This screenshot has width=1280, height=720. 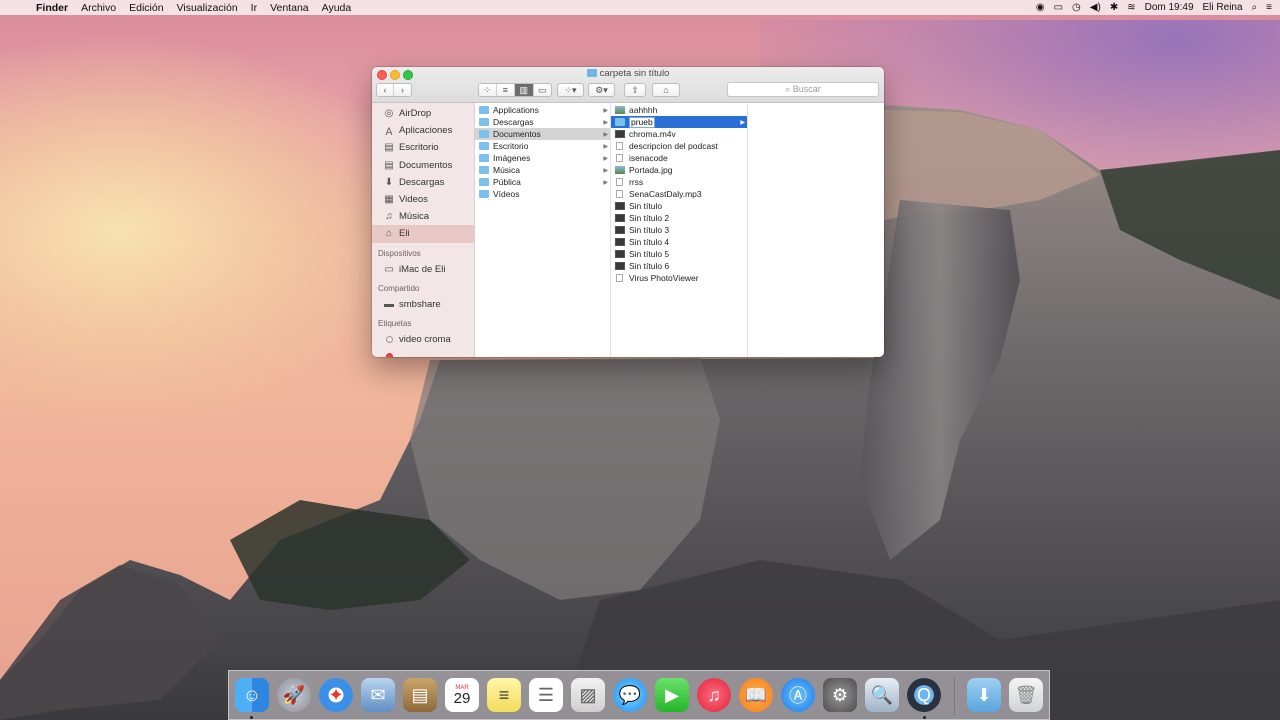 I want to click on sidebar-item-videos: ▦ Videos, so click(x=423, y=199).